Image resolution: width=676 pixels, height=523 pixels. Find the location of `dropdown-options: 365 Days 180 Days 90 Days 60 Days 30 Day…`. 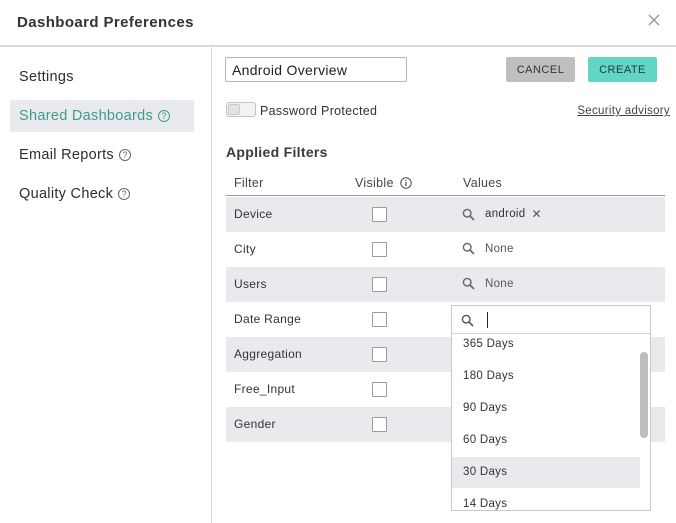

dropdown-options: 365 Days 180 Days 90 Days 60 Days 30 Day… is located at coordinates (546, 423).